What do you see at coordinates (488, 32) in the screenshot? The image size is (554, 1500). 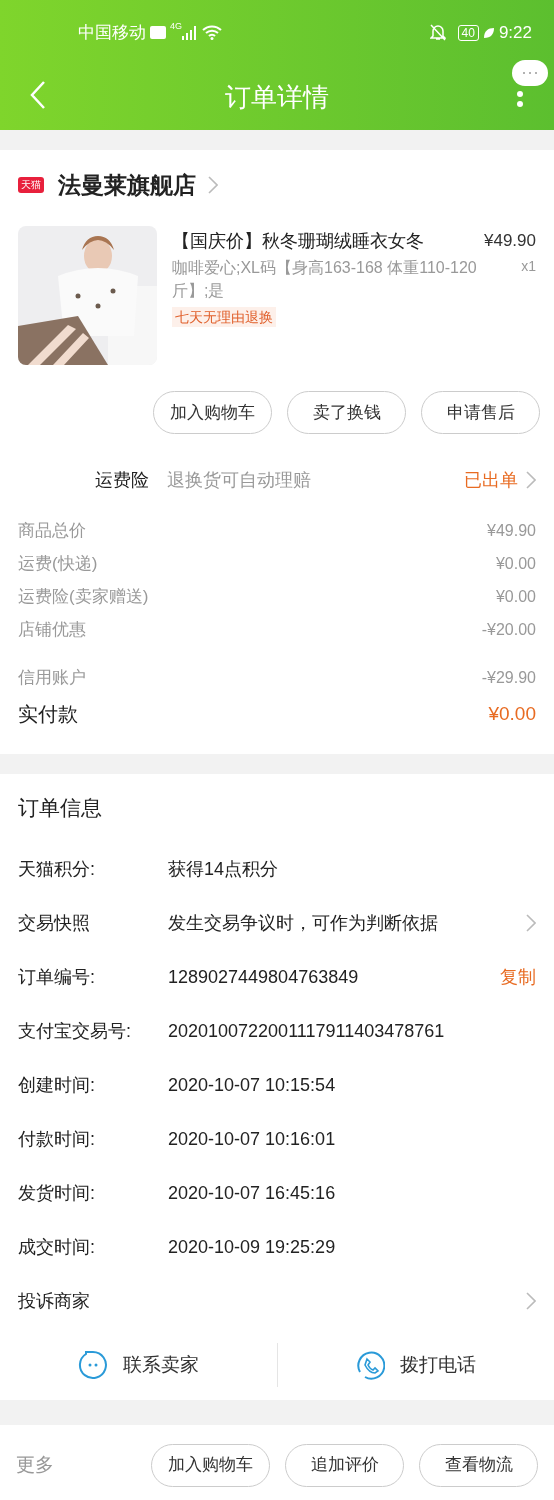 I see `leaf-icon` at bounding box center [488, 32].